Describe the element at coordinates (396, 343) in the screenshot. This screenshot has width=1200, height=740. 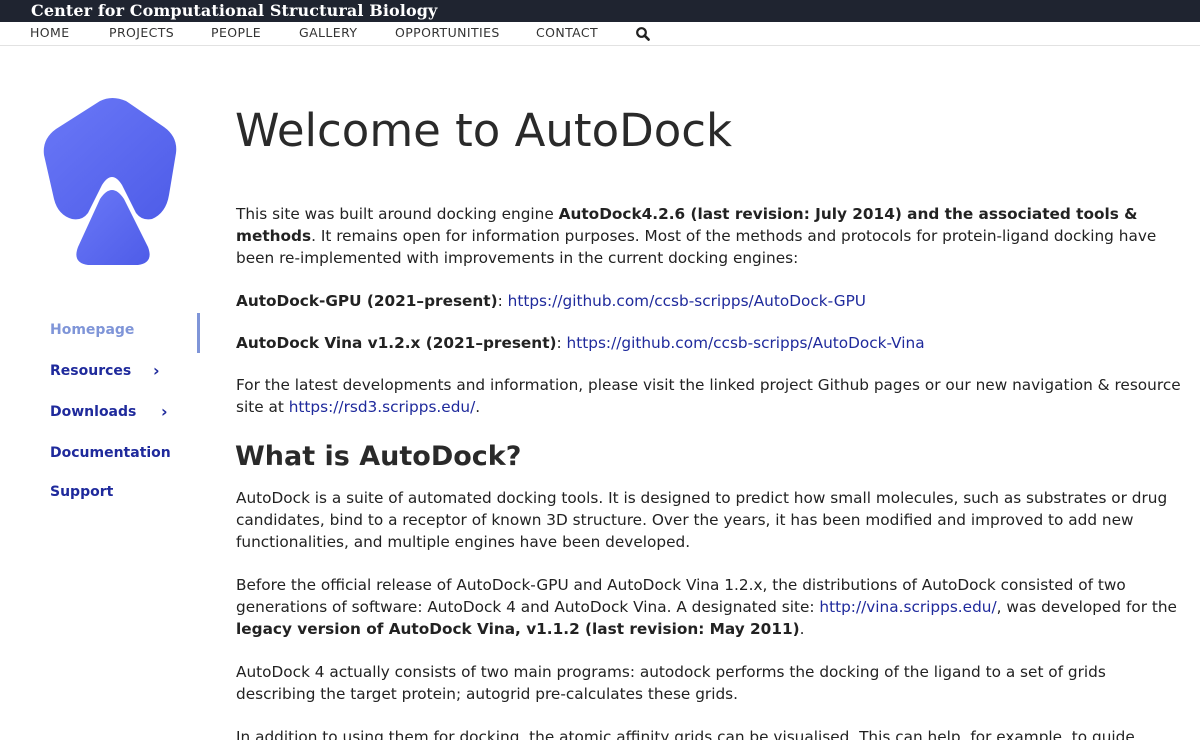
I see `vina-label: AutoDock Vina v1.2.x (2021–present)` at that location.